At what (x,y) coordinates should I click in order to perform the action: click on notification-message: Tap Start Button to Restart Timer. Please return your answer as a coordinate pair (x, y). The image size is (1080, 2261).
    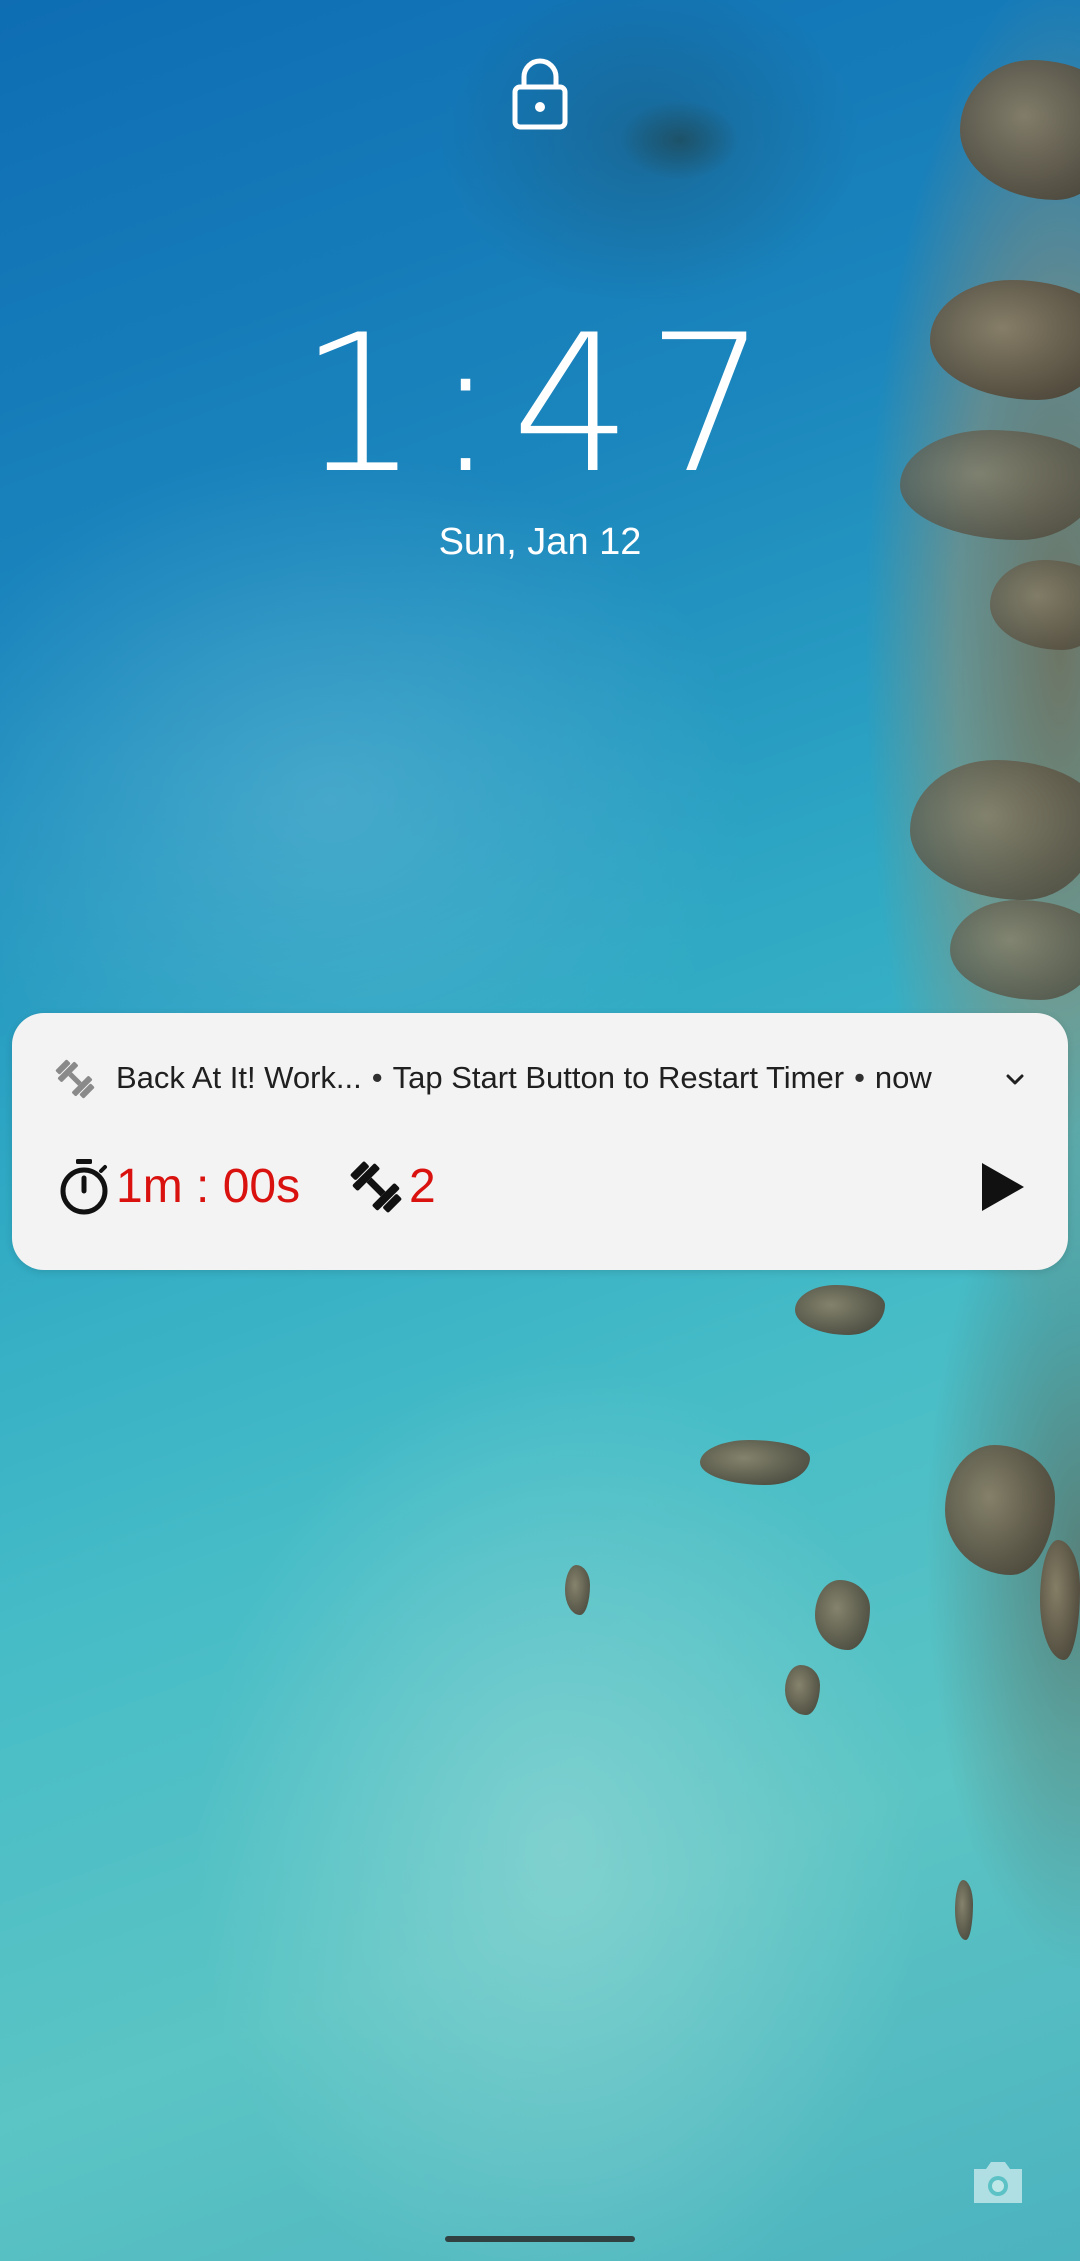
    Looking at the image, I should click on (618, 1077).